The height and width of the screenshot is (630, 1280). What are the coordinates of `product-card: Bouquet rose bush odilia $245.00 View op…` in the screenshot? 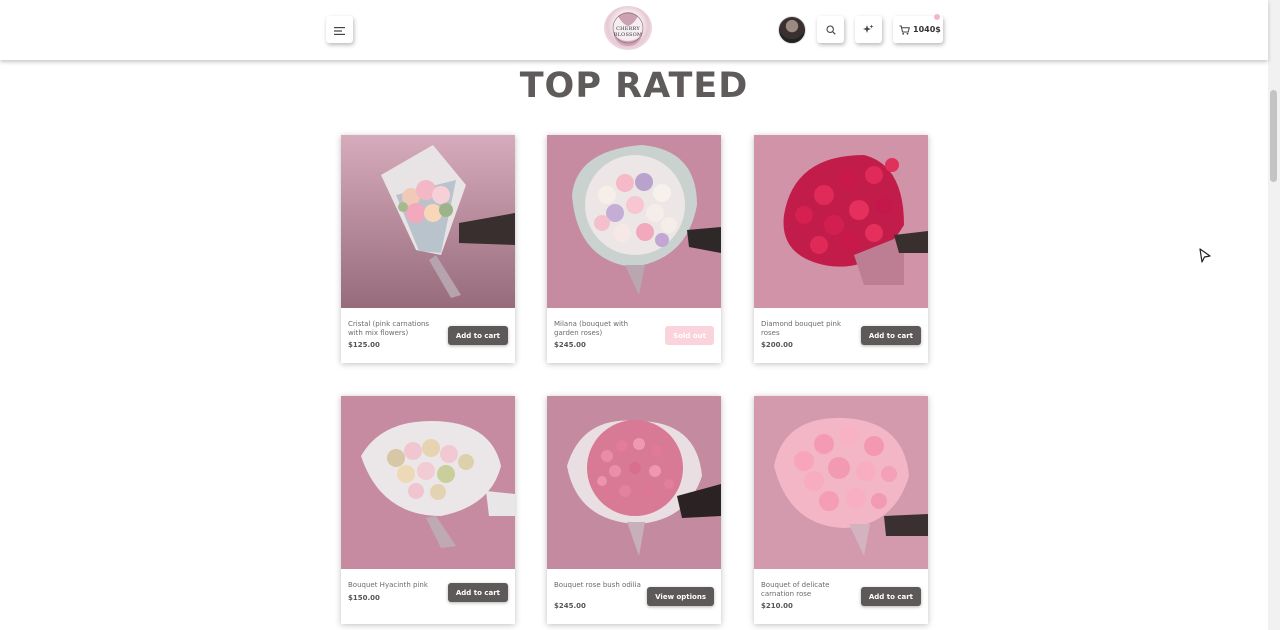 It's located at (634, 510).